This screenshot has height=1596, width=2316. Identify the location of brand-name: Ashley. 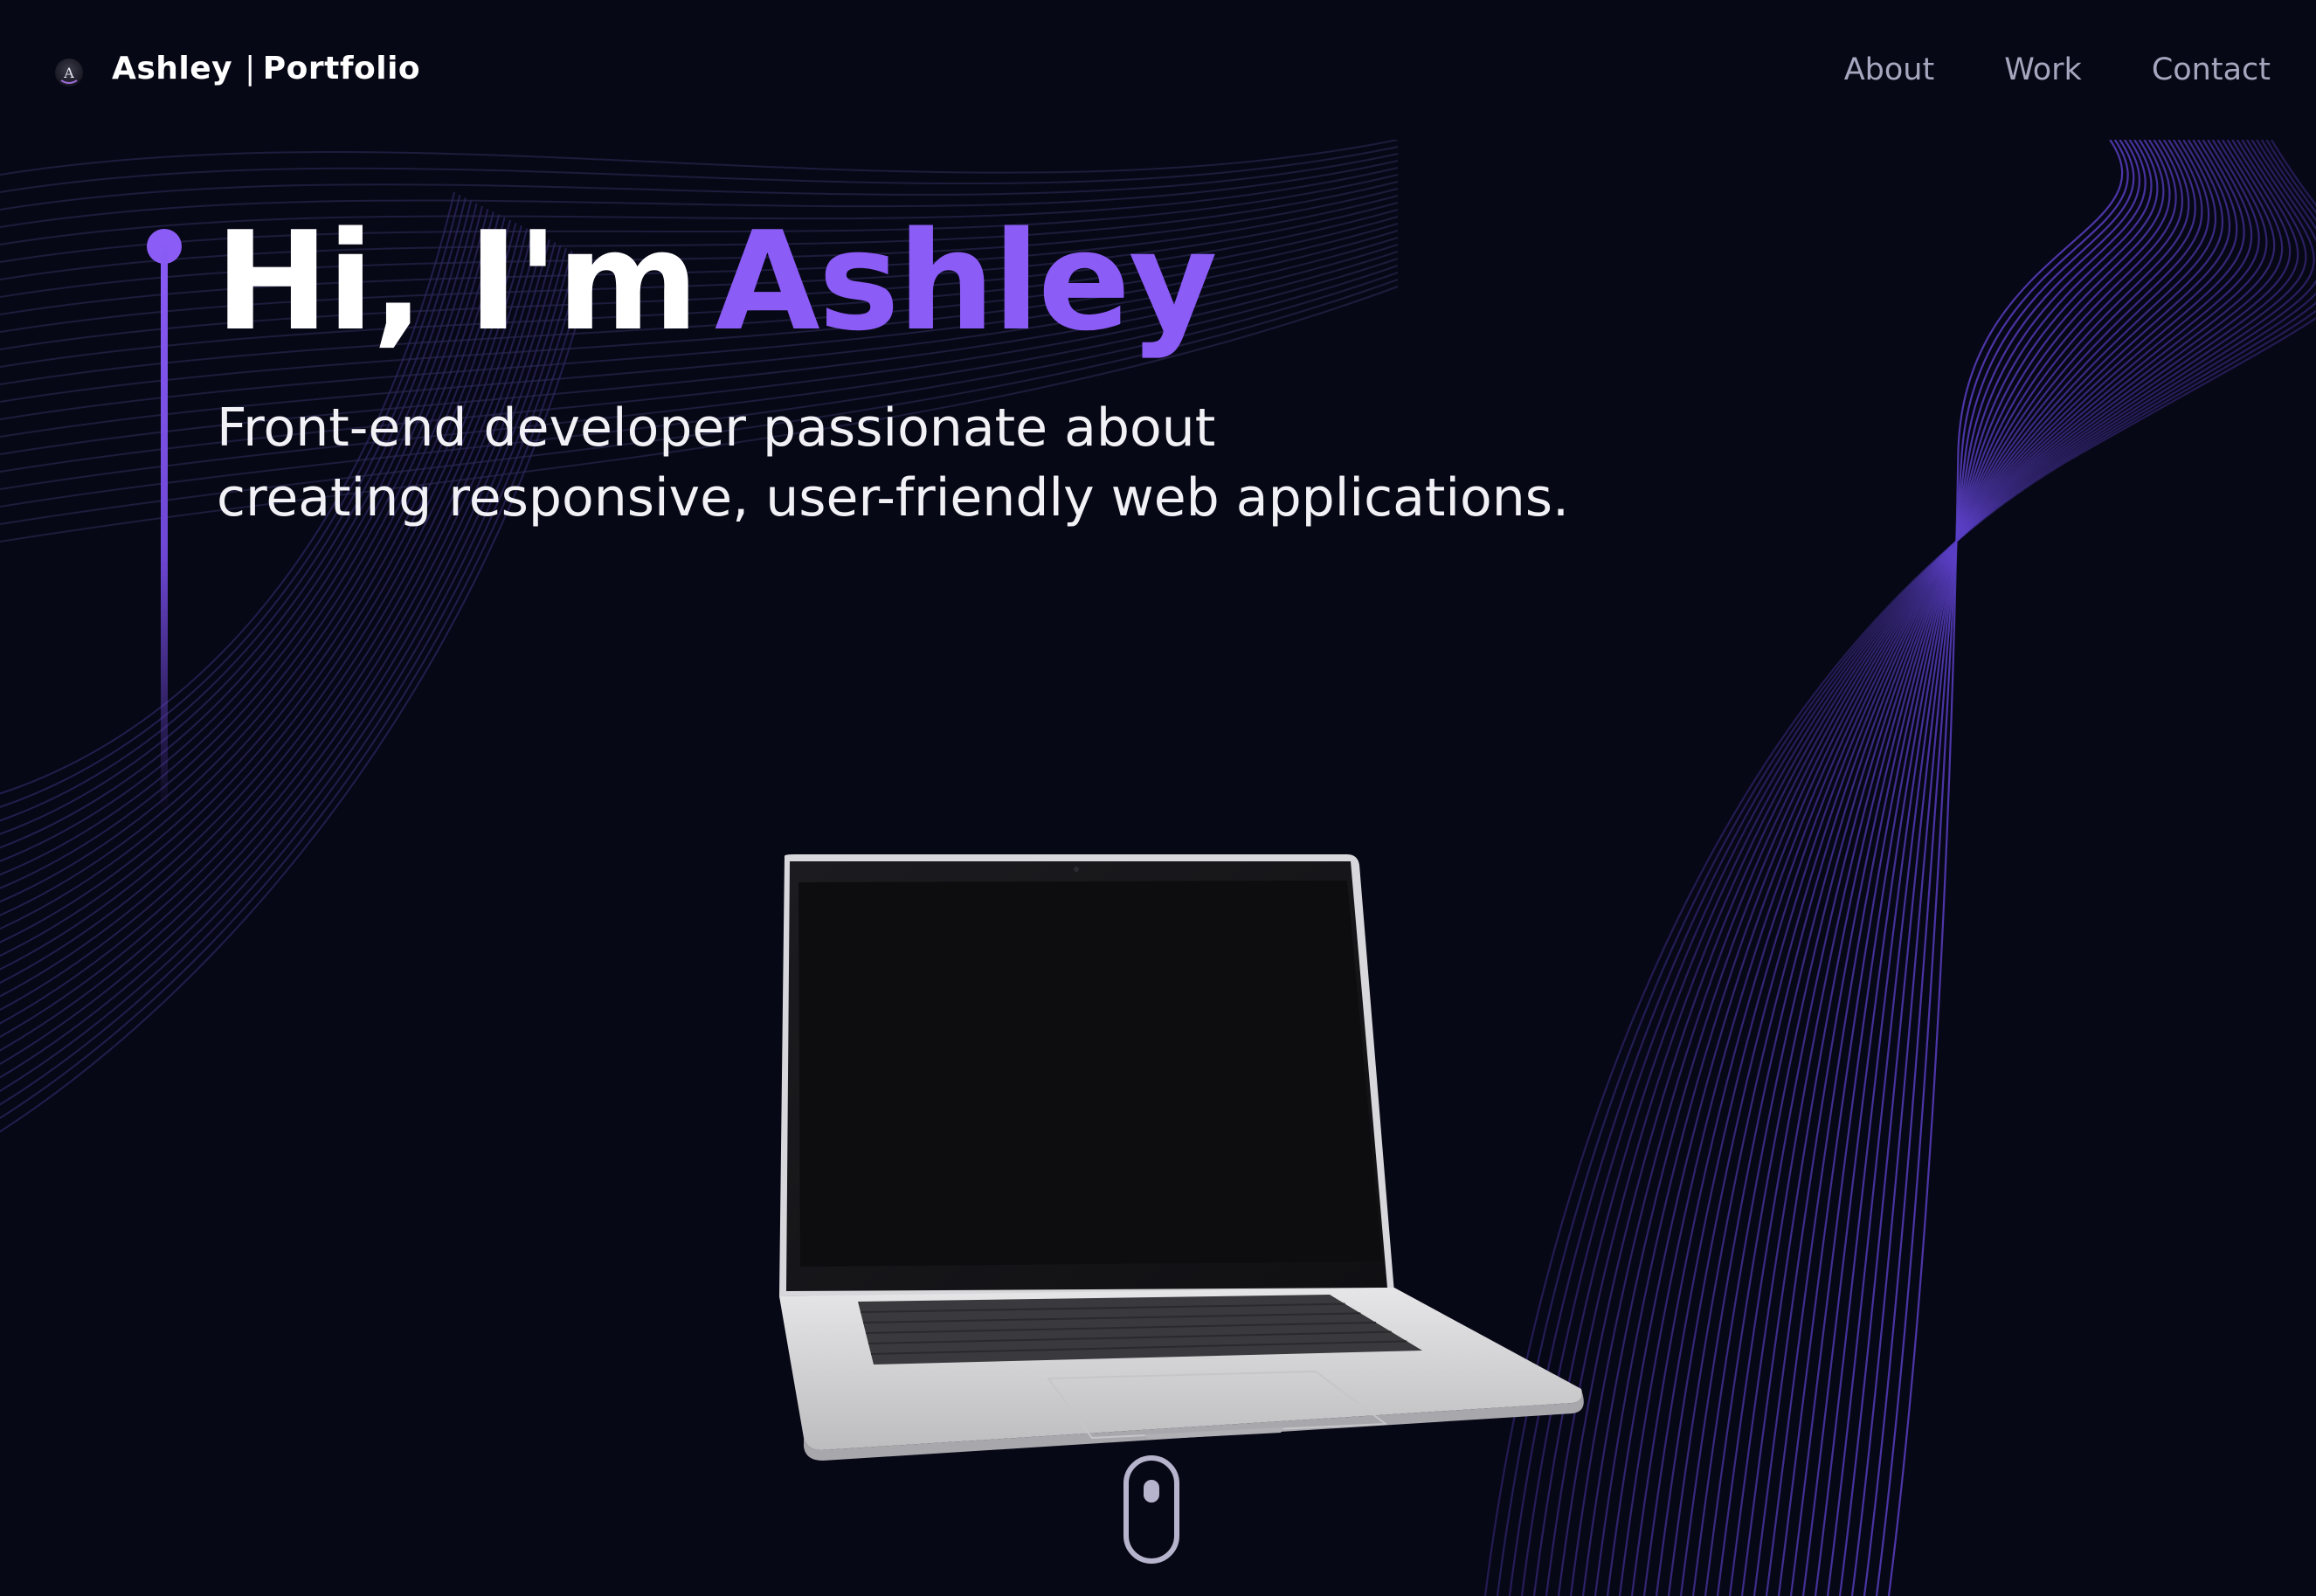
(172, 68).